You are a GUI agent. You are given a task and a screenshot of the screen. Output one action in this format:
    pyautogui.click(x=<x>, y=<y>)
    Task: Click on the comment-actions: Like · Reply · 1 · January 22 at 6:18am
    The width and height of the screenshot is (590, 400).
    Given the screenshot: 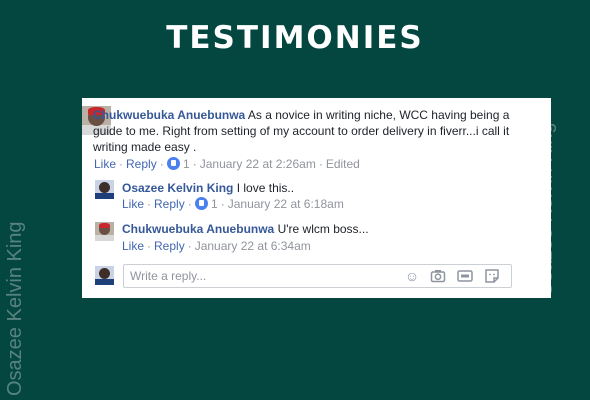 What is the action you would take?
    pyautogui.click(x=233, y=204)
    